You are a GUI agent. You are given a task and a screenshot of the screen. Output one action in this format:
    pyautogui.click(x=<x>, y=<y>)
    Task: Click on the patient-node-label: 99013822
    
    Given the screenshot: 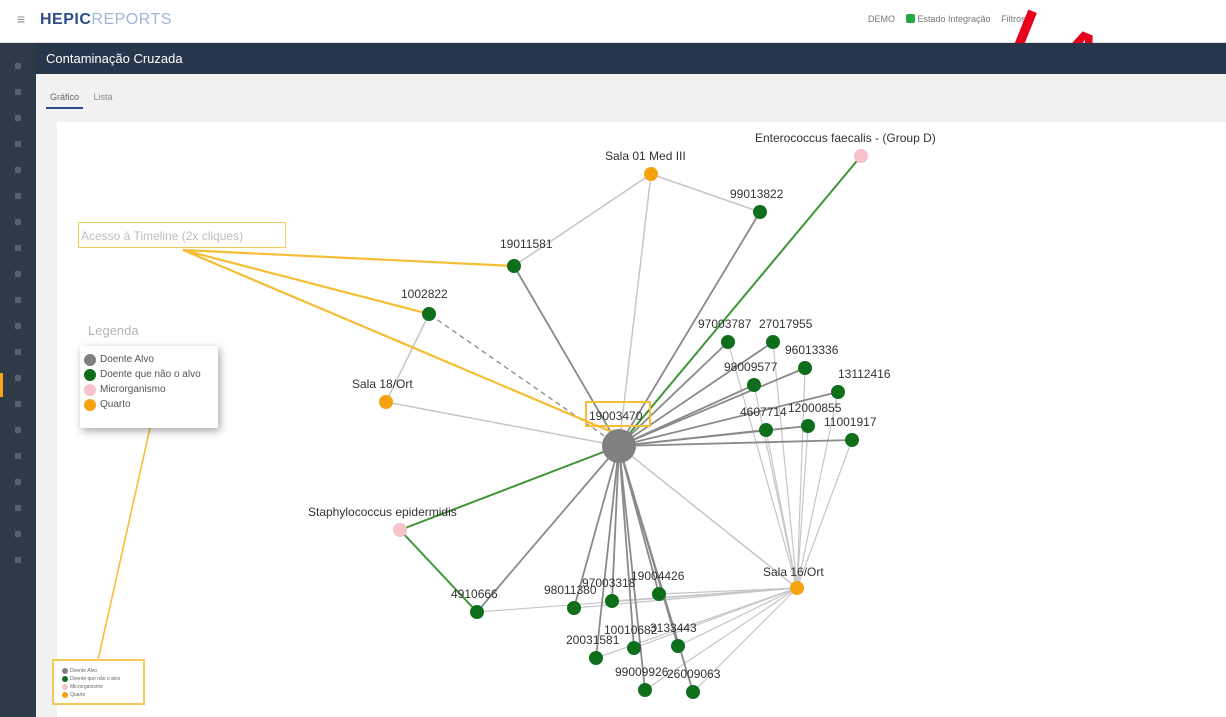 What is the action you would take?
    pyautogui.click(x=757, y=194)
    